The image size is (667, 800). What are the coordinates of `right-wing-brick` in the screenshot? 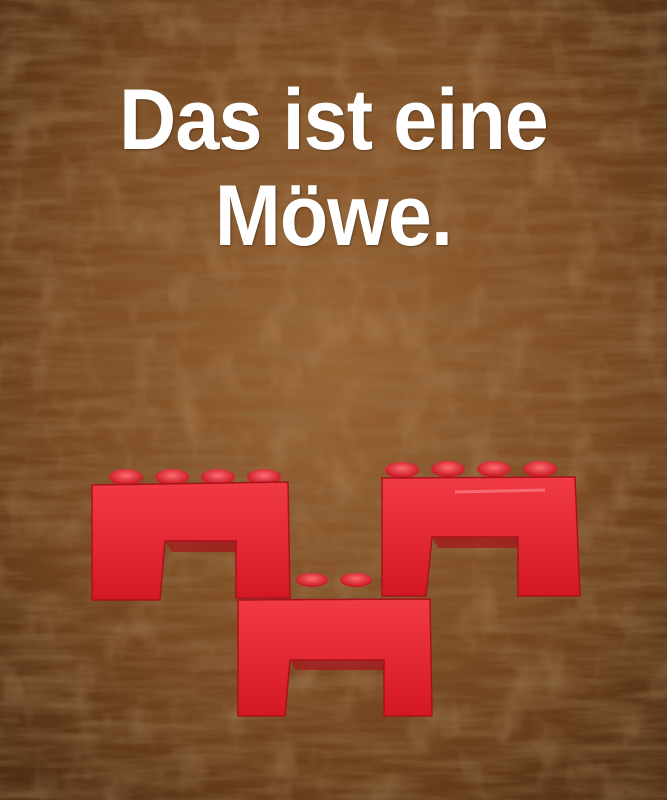 It's located at (481, 529).